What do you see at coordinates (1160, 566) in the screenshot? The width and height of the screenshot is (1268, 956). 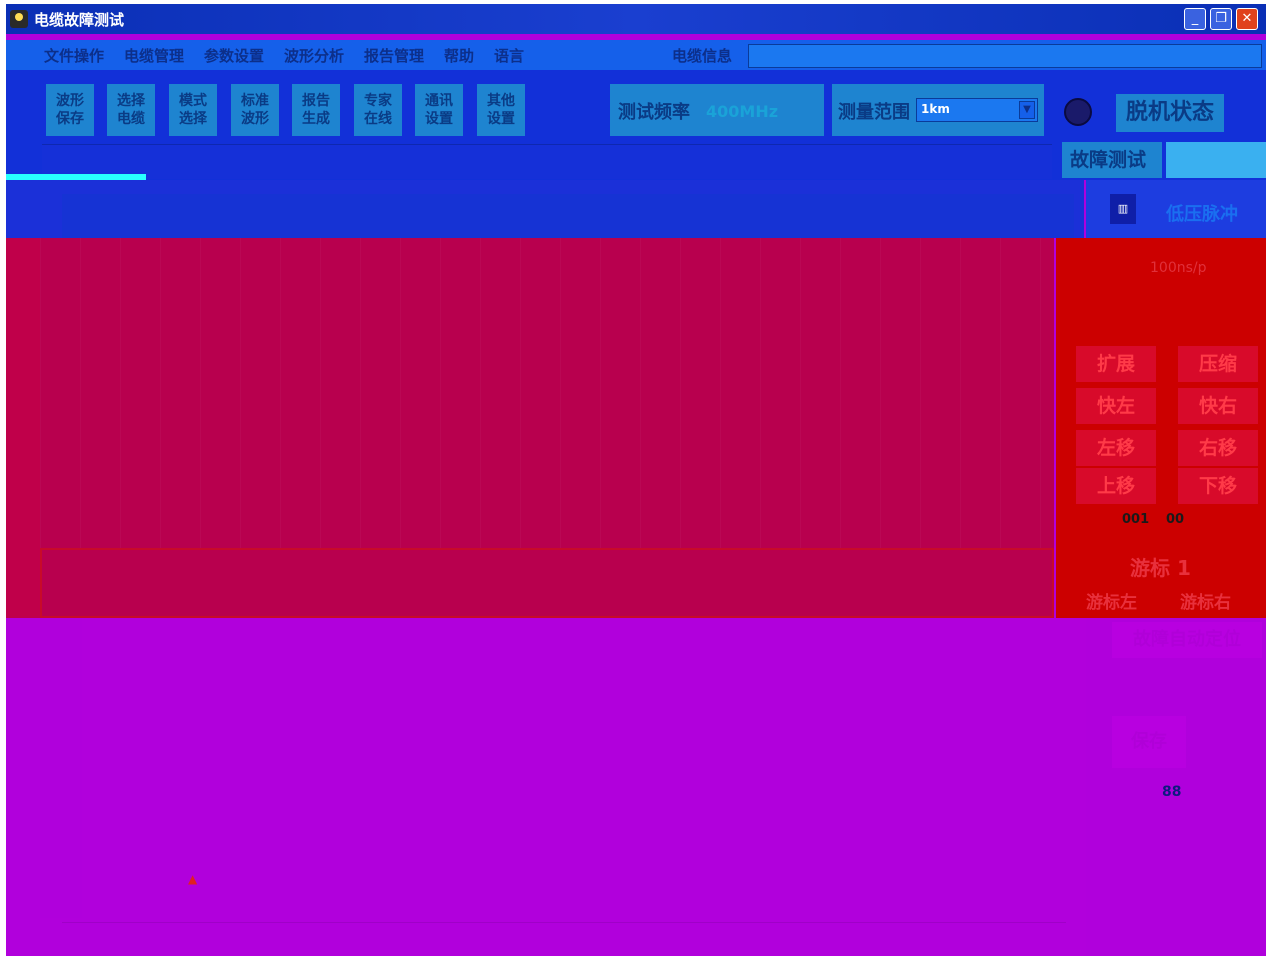 I see `cursor-1-label: 游标 1` at bounding box center [1160, 566].